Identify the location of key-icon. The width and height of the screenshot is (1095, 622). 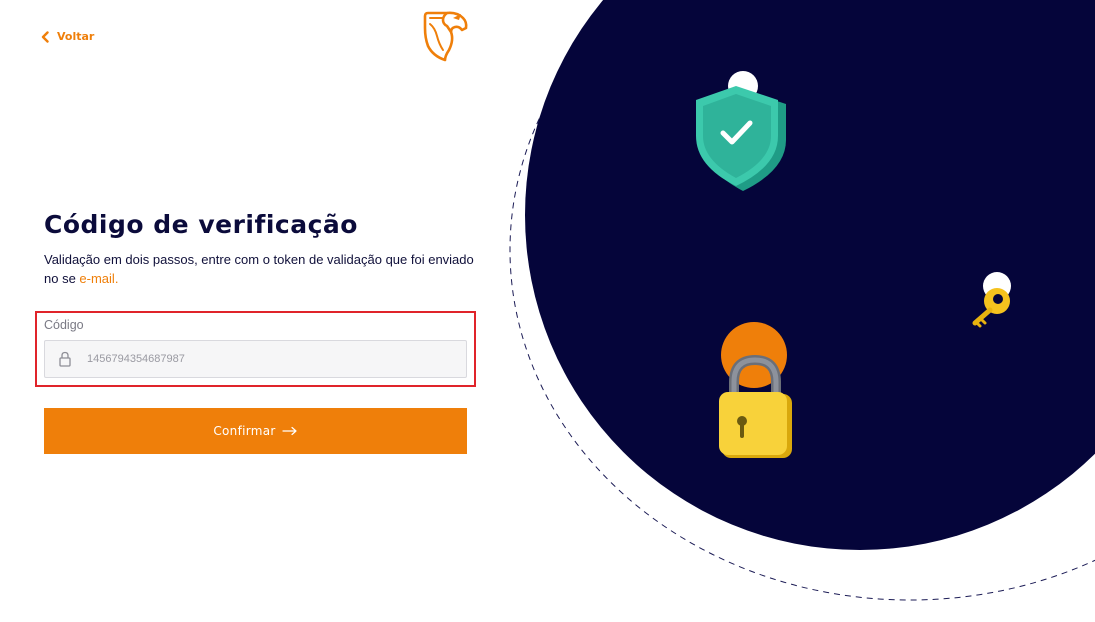
(991, 300).